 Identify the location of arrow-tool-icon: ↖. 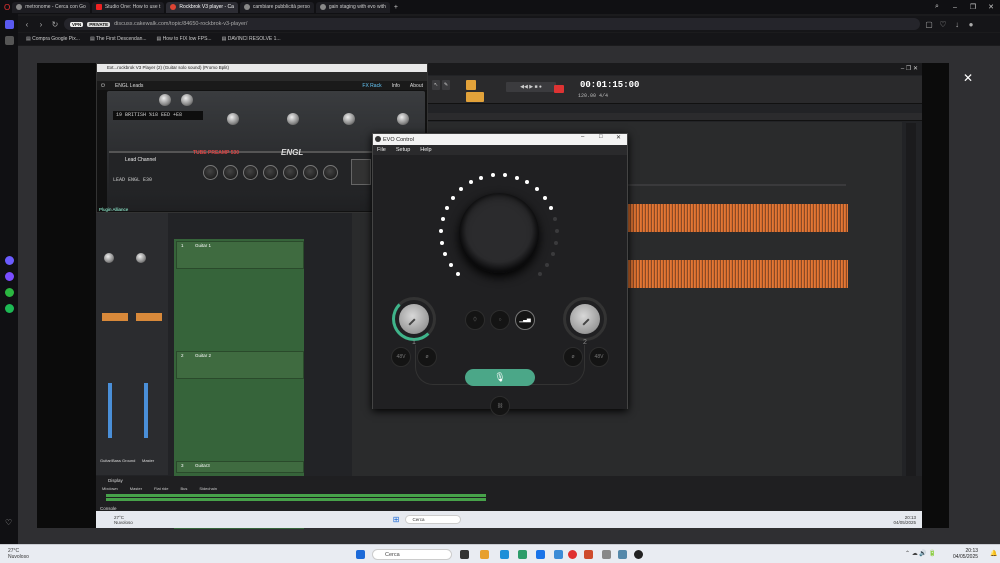
(436, 85).